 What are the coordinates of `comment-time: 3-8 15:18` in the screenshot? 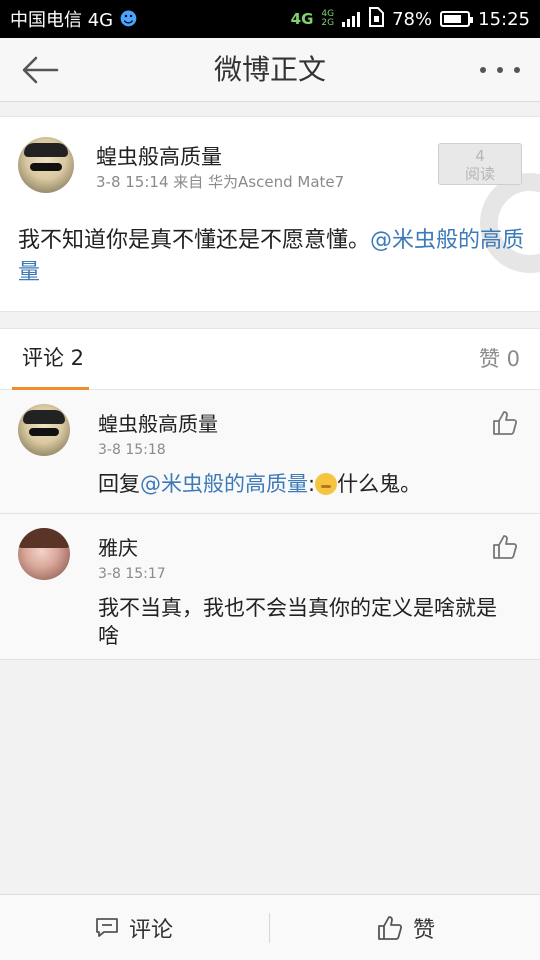 It's located at (132, 450).